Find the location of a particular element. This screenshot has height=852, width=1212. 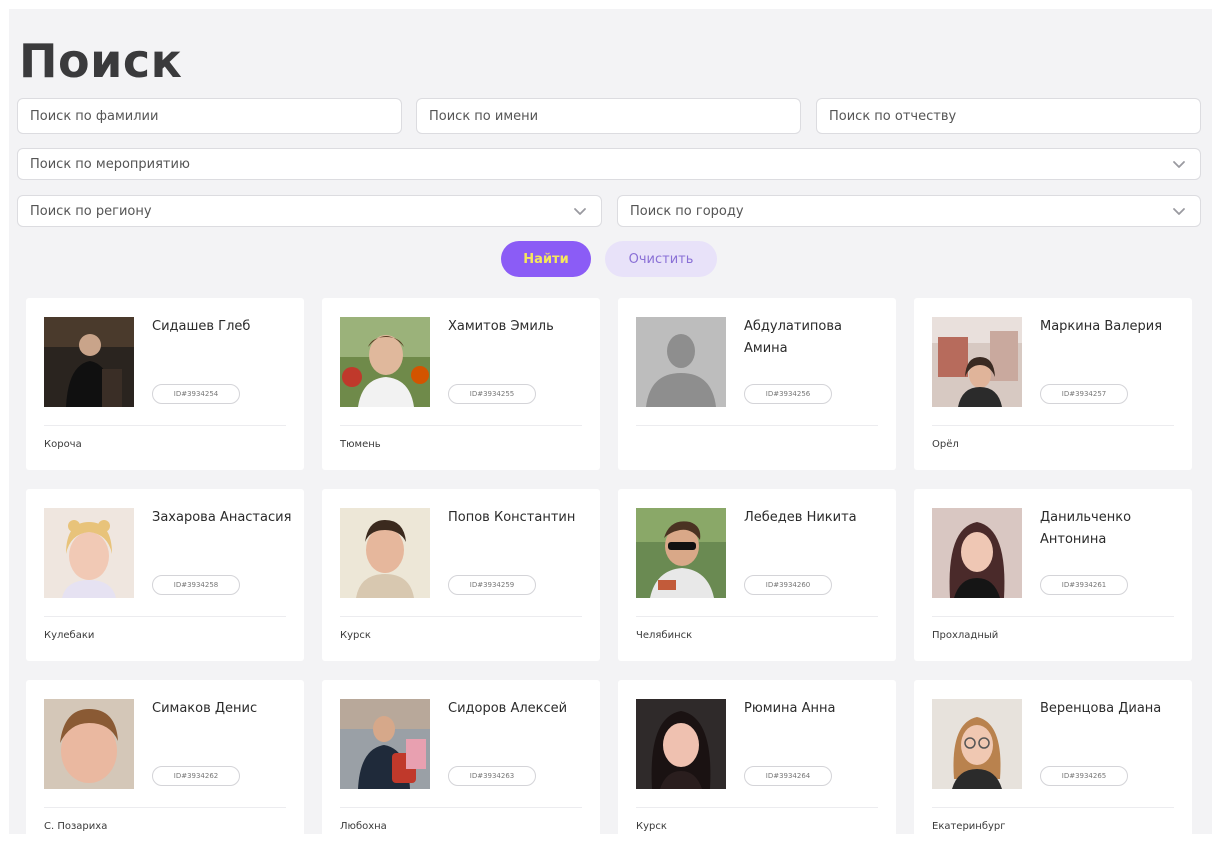

photo-man-suit-icon is located at coordinates (385, 744).